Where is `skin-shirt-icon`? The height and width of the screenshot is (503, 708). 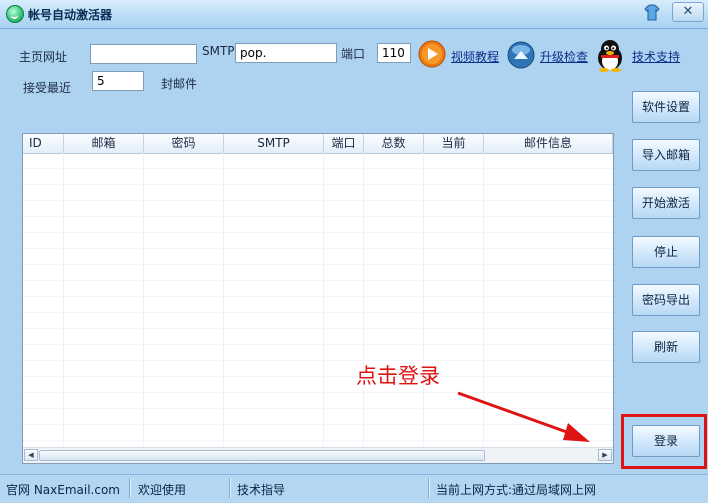
skin-shirt-icon is located at coordinates (652, 13).